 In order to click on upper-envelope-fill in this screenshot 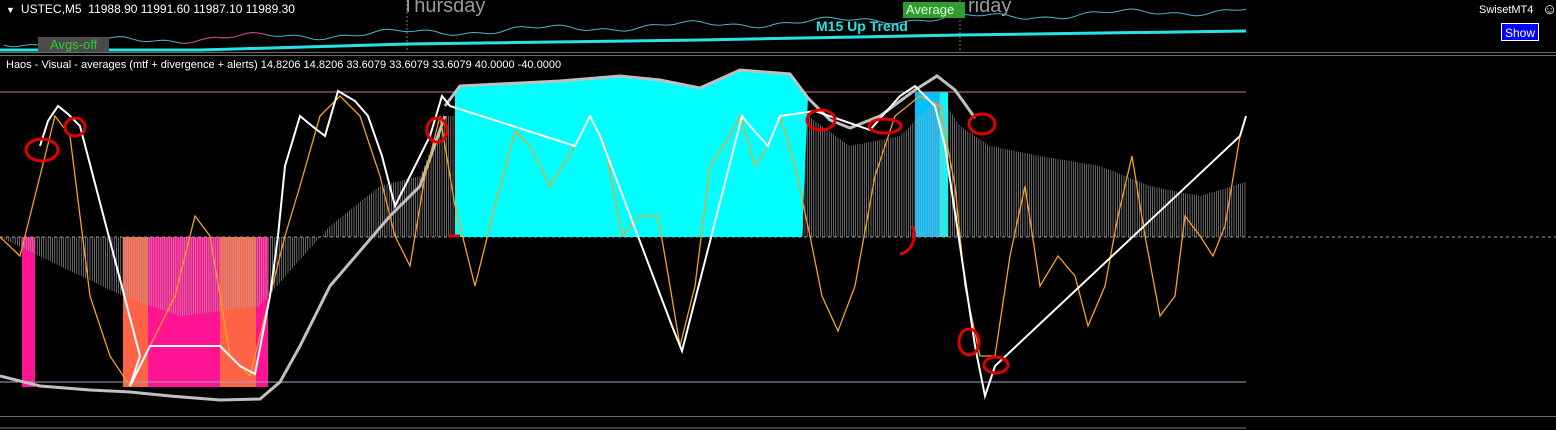, I will do `click(631, 153)`.